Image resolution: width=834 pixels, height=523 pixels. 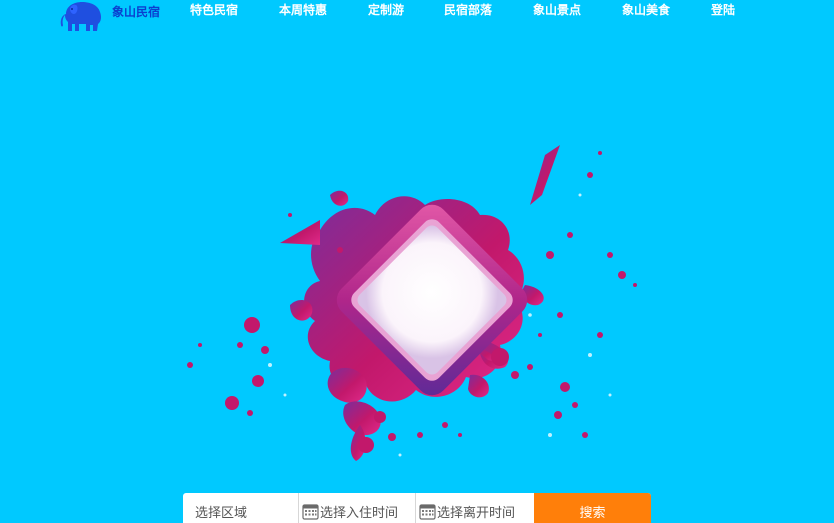 What do you see at coordinates (323, 10) in the screenshot?
I see `nav-item-weekly-deals: 本周特惠` at bounding box center [323, 10].